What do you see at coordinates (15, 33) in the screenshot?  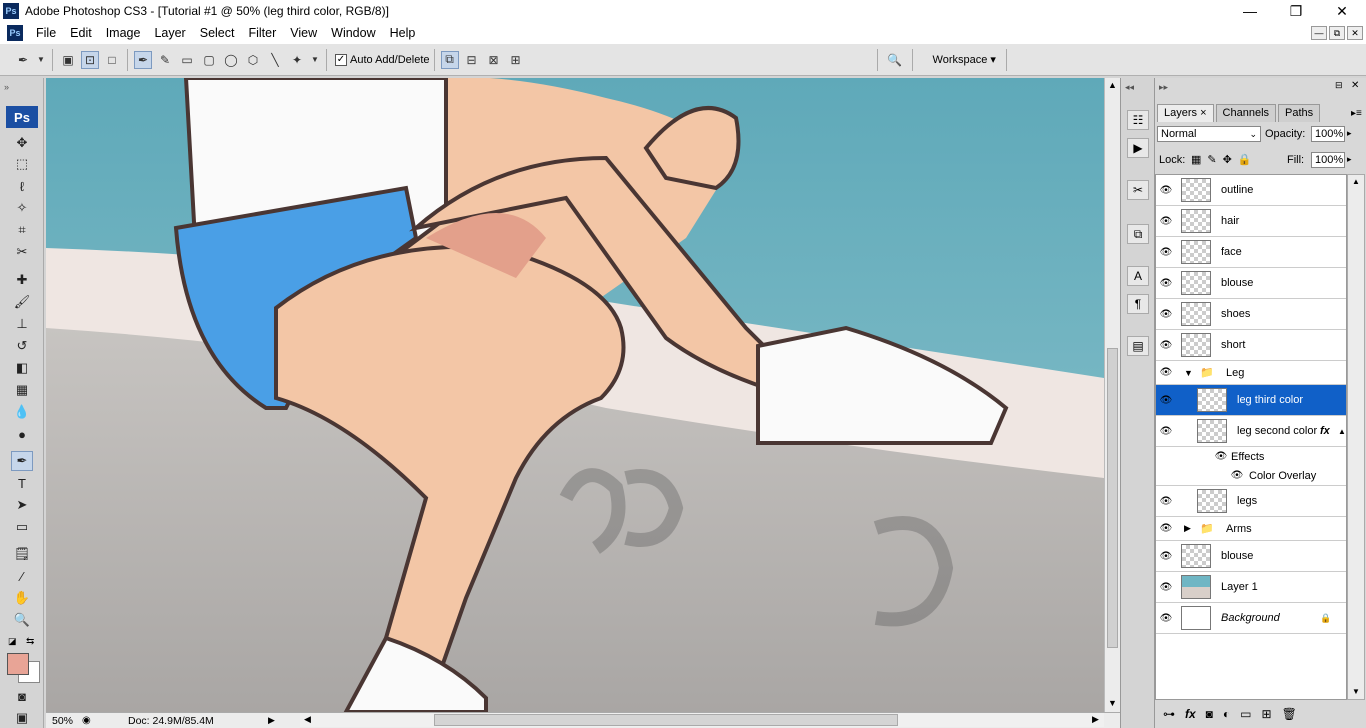 I see `document-icon: Ps` at bounding box center [15, 33].